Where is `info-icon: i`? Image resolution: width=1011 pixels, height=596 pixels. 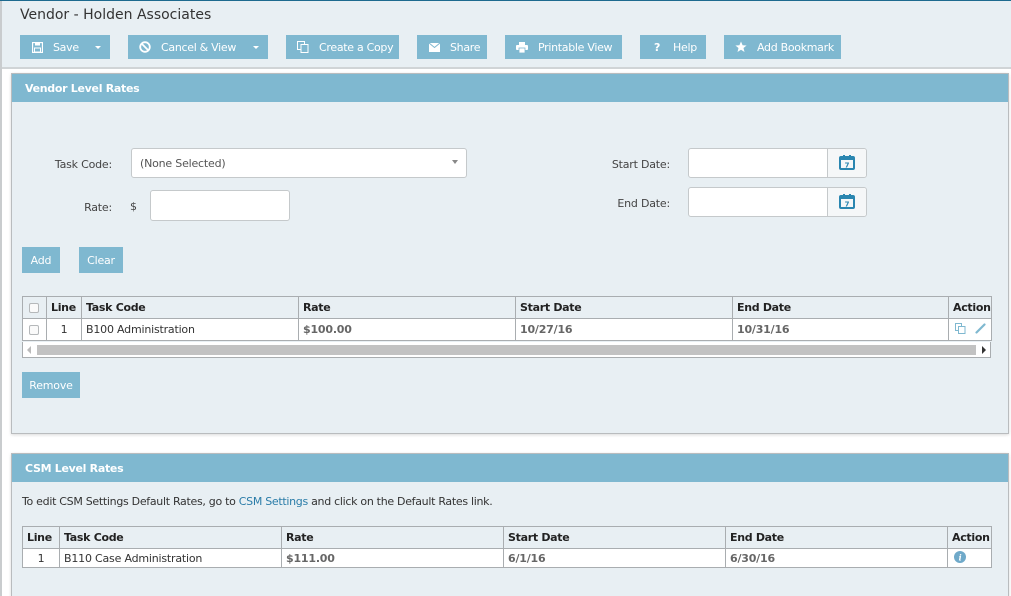
info-icon: i is located at coordinates (960, 558).